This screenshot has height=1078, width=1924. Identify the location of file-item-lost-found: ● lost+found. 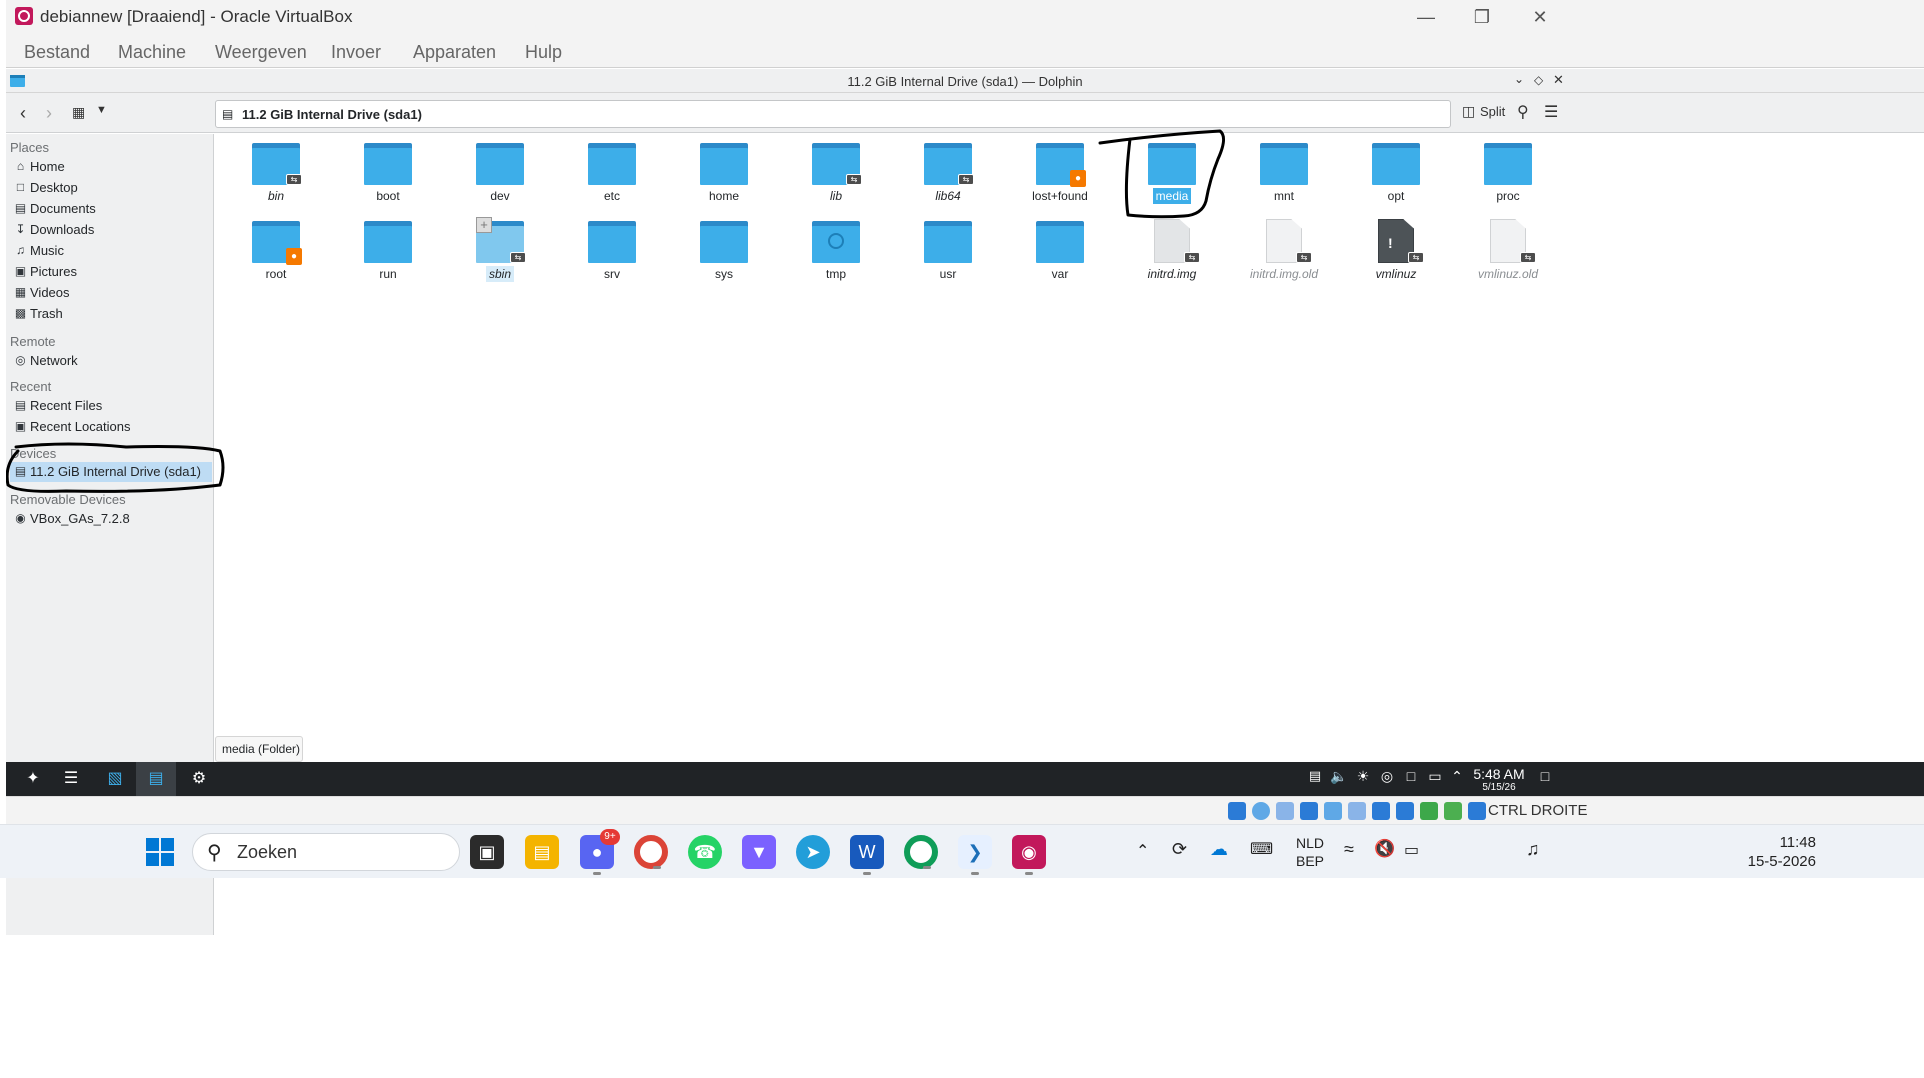
(1060, 174).